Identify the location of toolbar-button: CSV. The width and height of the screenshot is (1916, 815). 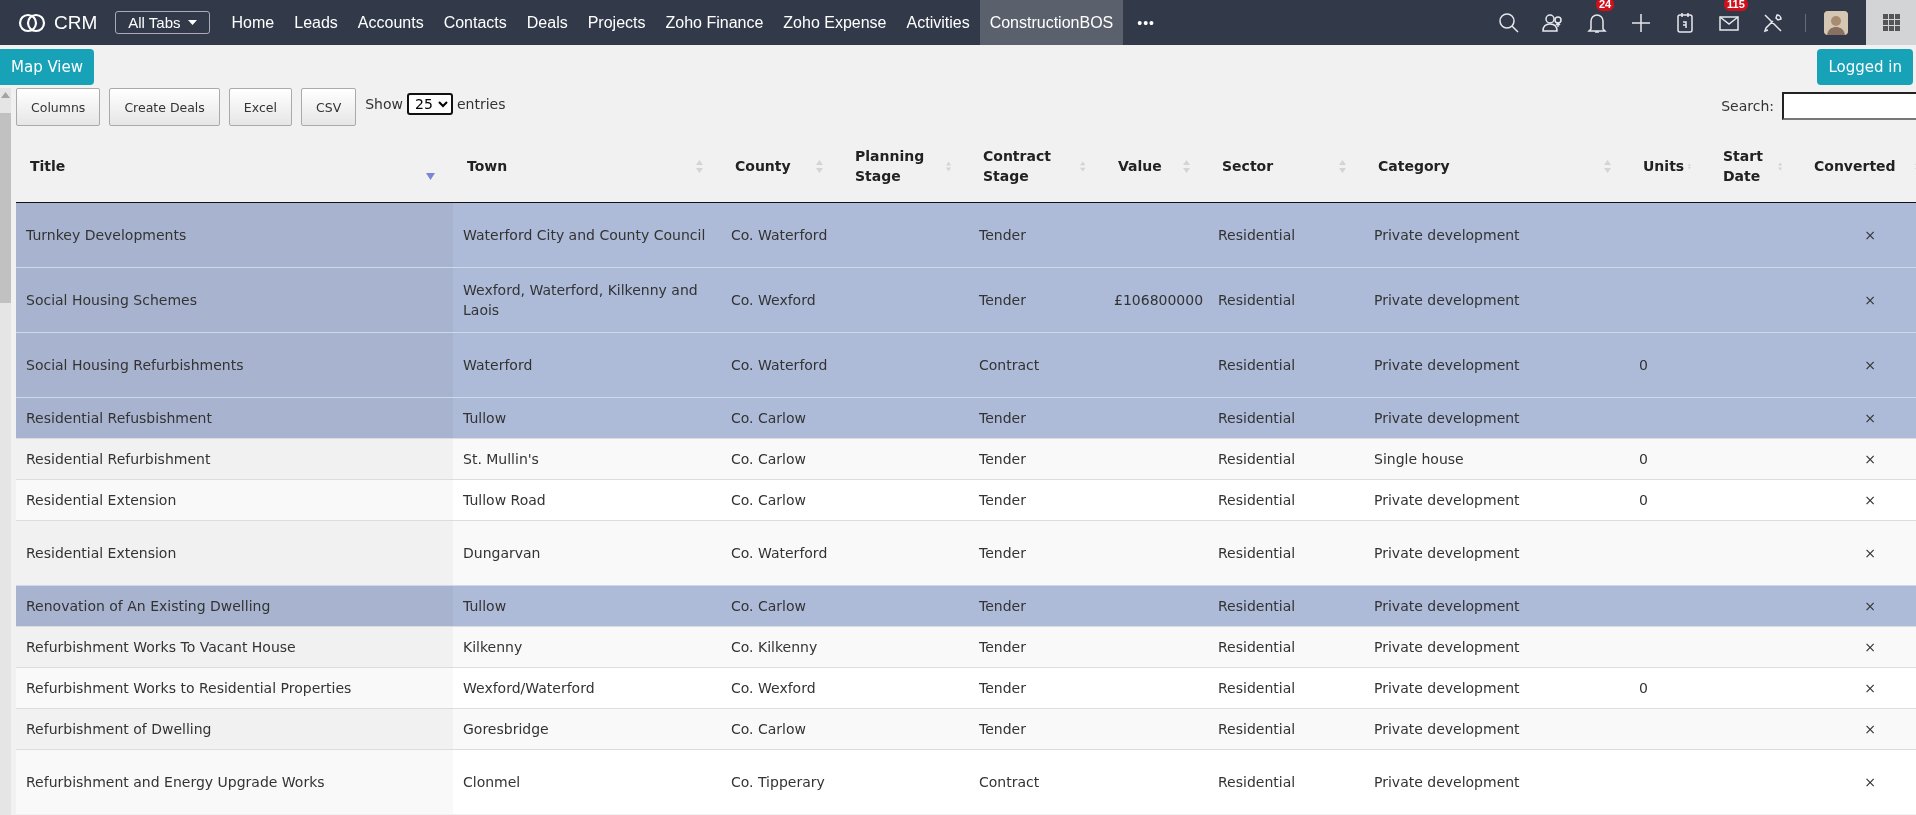
(329, 107).